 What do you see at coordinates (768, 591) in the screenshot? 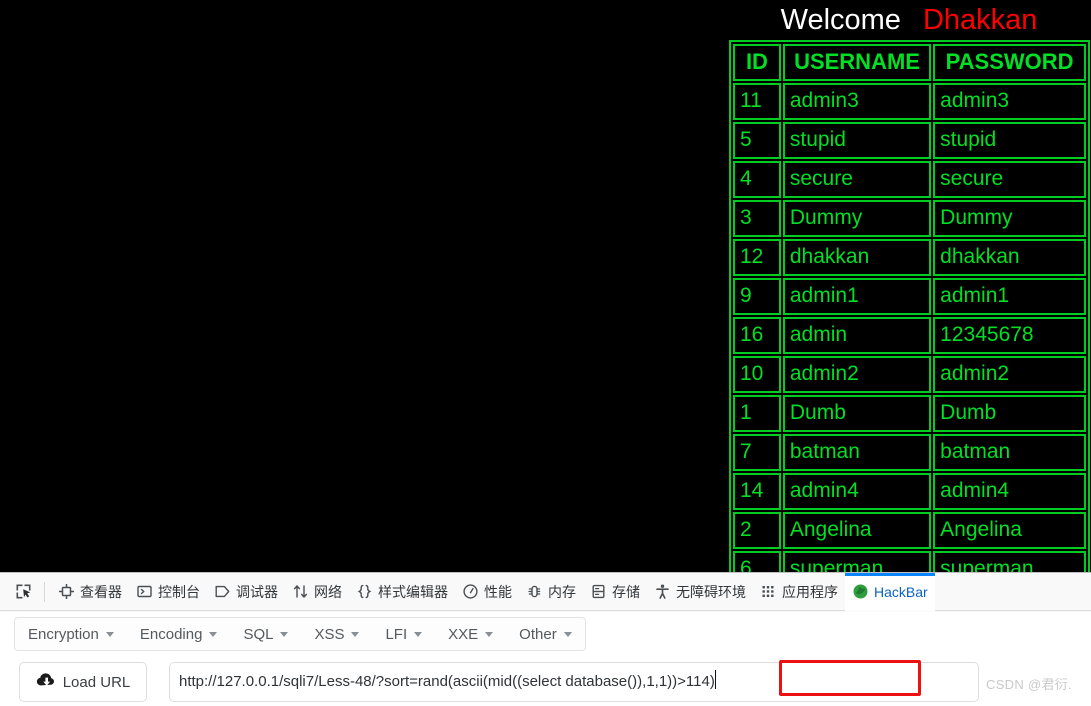
I see `application-icon` at bounding box center [768, 591].